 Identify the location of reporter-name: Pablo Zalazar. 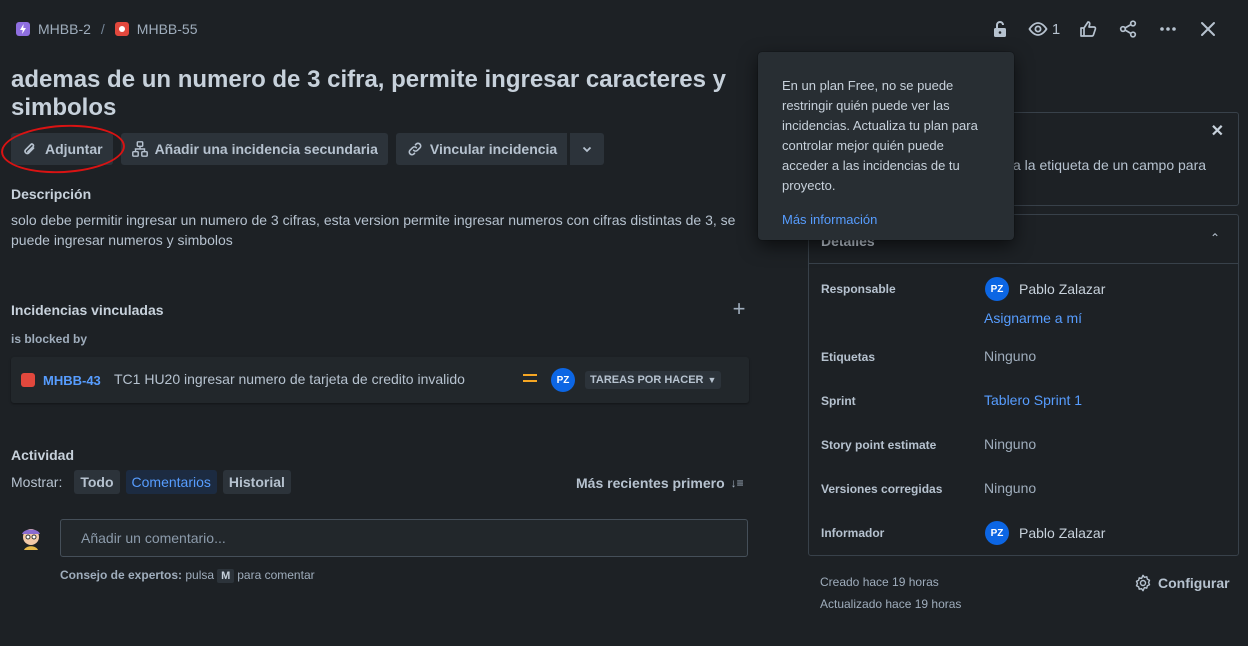
(1062, 533).